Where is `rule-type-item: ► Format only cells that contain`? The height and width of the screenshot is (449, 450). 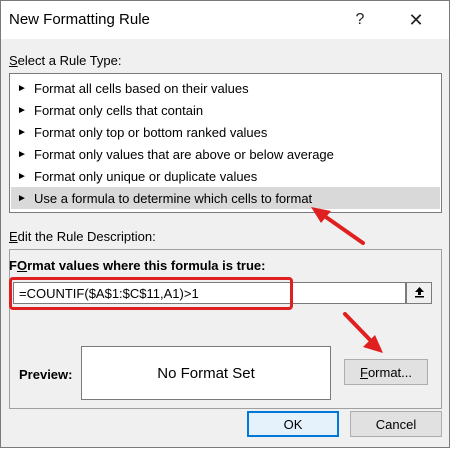 rule-type-item: ► Format only cells that contain is located at coordinates (225, 110).